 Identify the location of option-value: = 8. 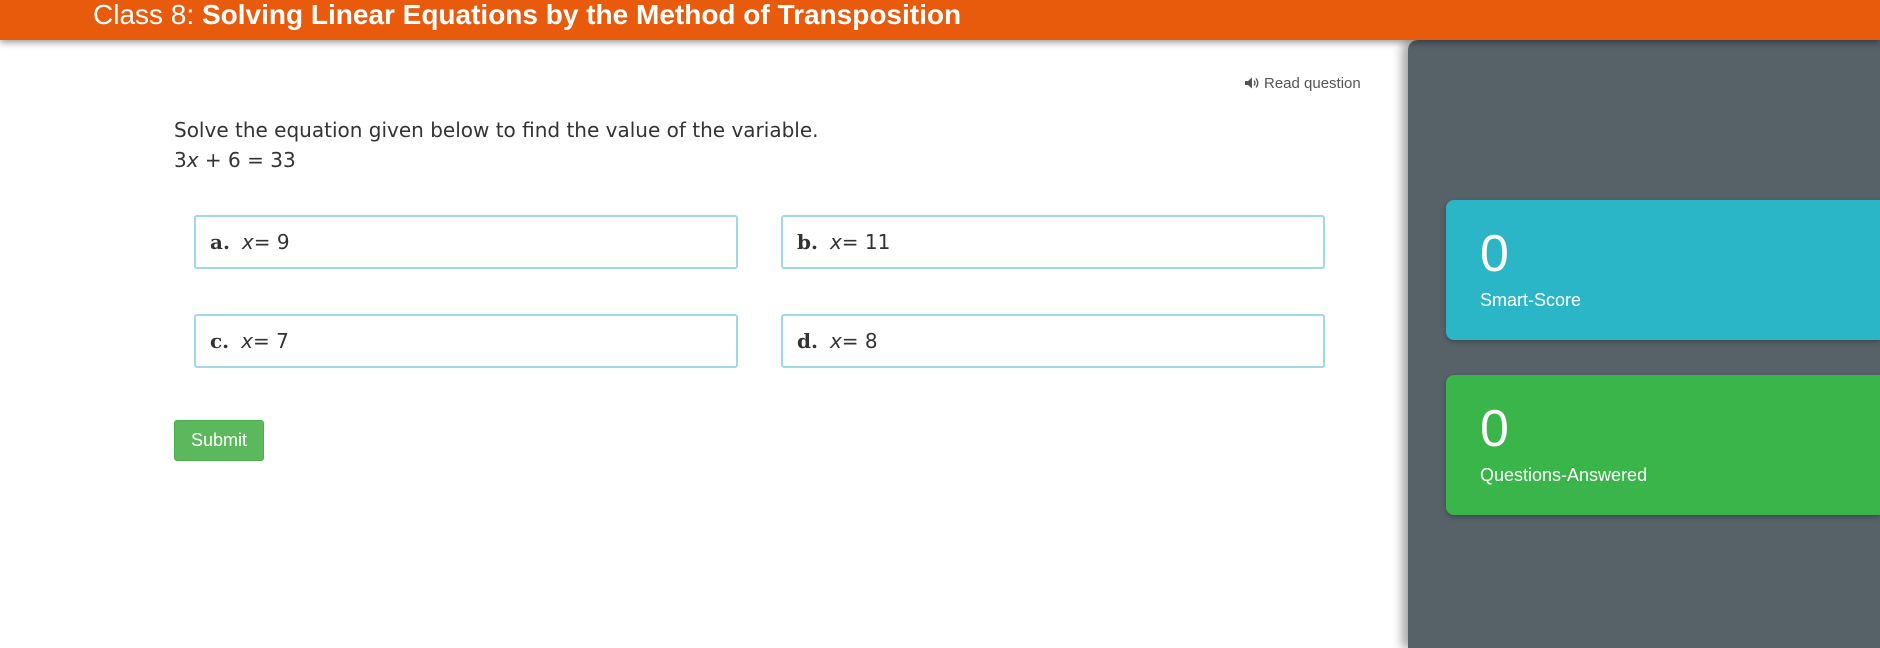
(859, 341).